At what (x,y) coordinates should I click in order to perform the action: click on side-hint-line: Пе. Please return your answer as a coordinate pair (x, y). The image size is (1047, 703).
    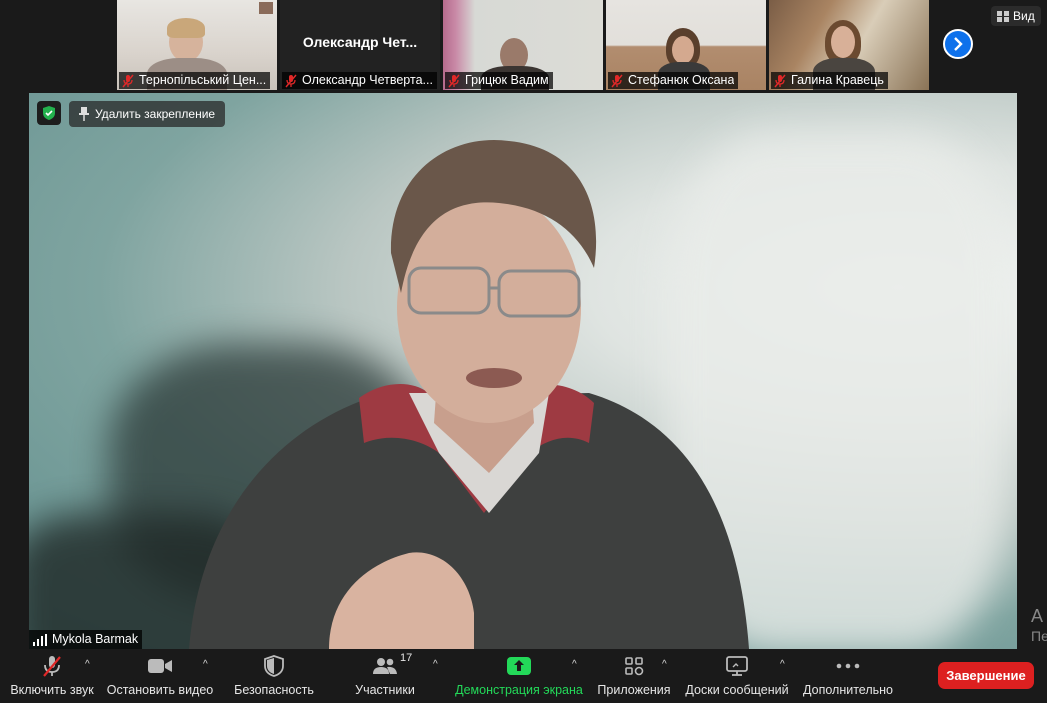
    Looking at the image, I should click on (1039, 636).